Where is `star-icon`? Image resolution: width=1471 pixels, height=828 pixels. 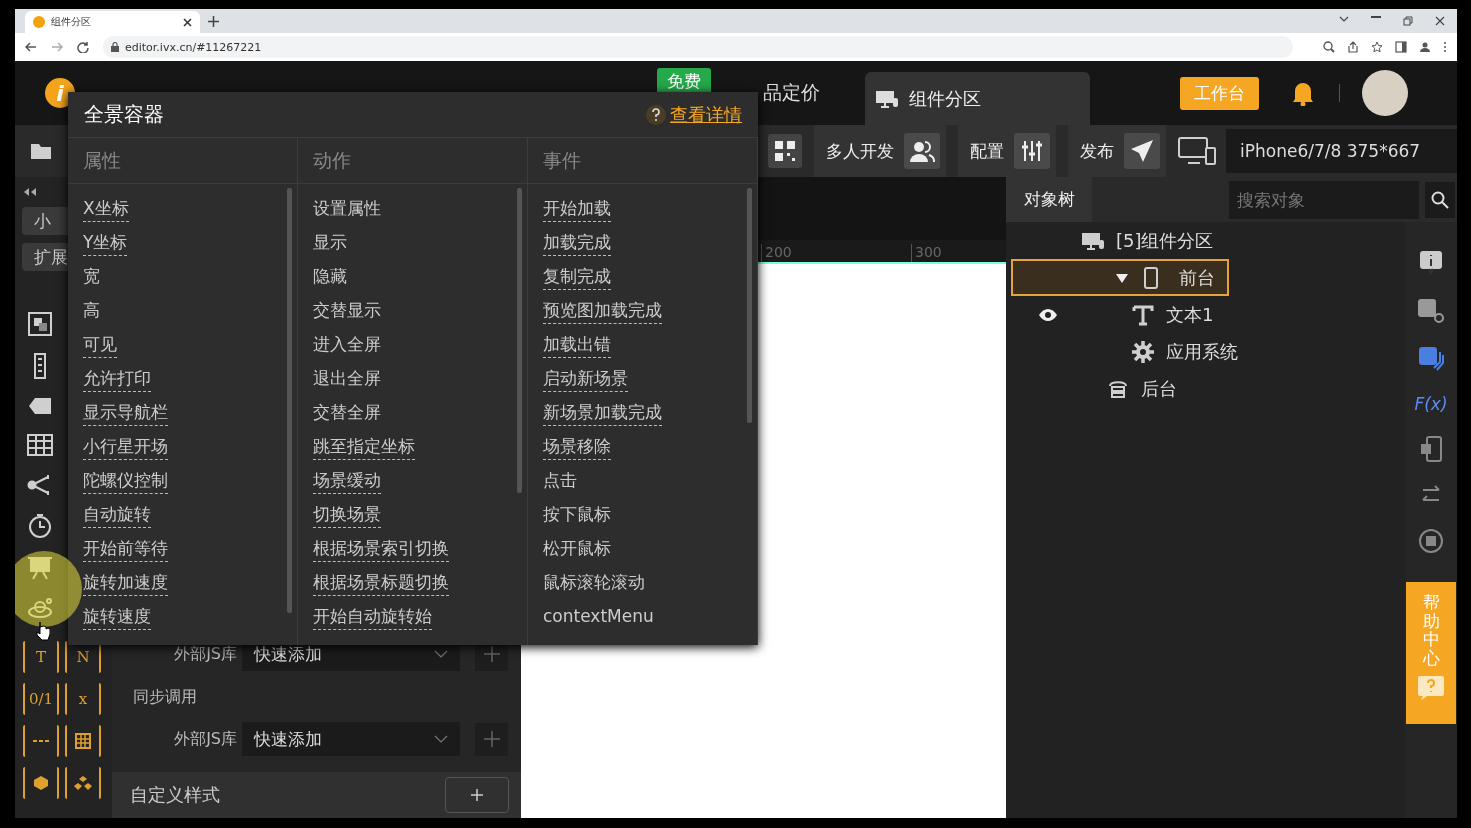 star-icon is located at coordinates (1377, 47).